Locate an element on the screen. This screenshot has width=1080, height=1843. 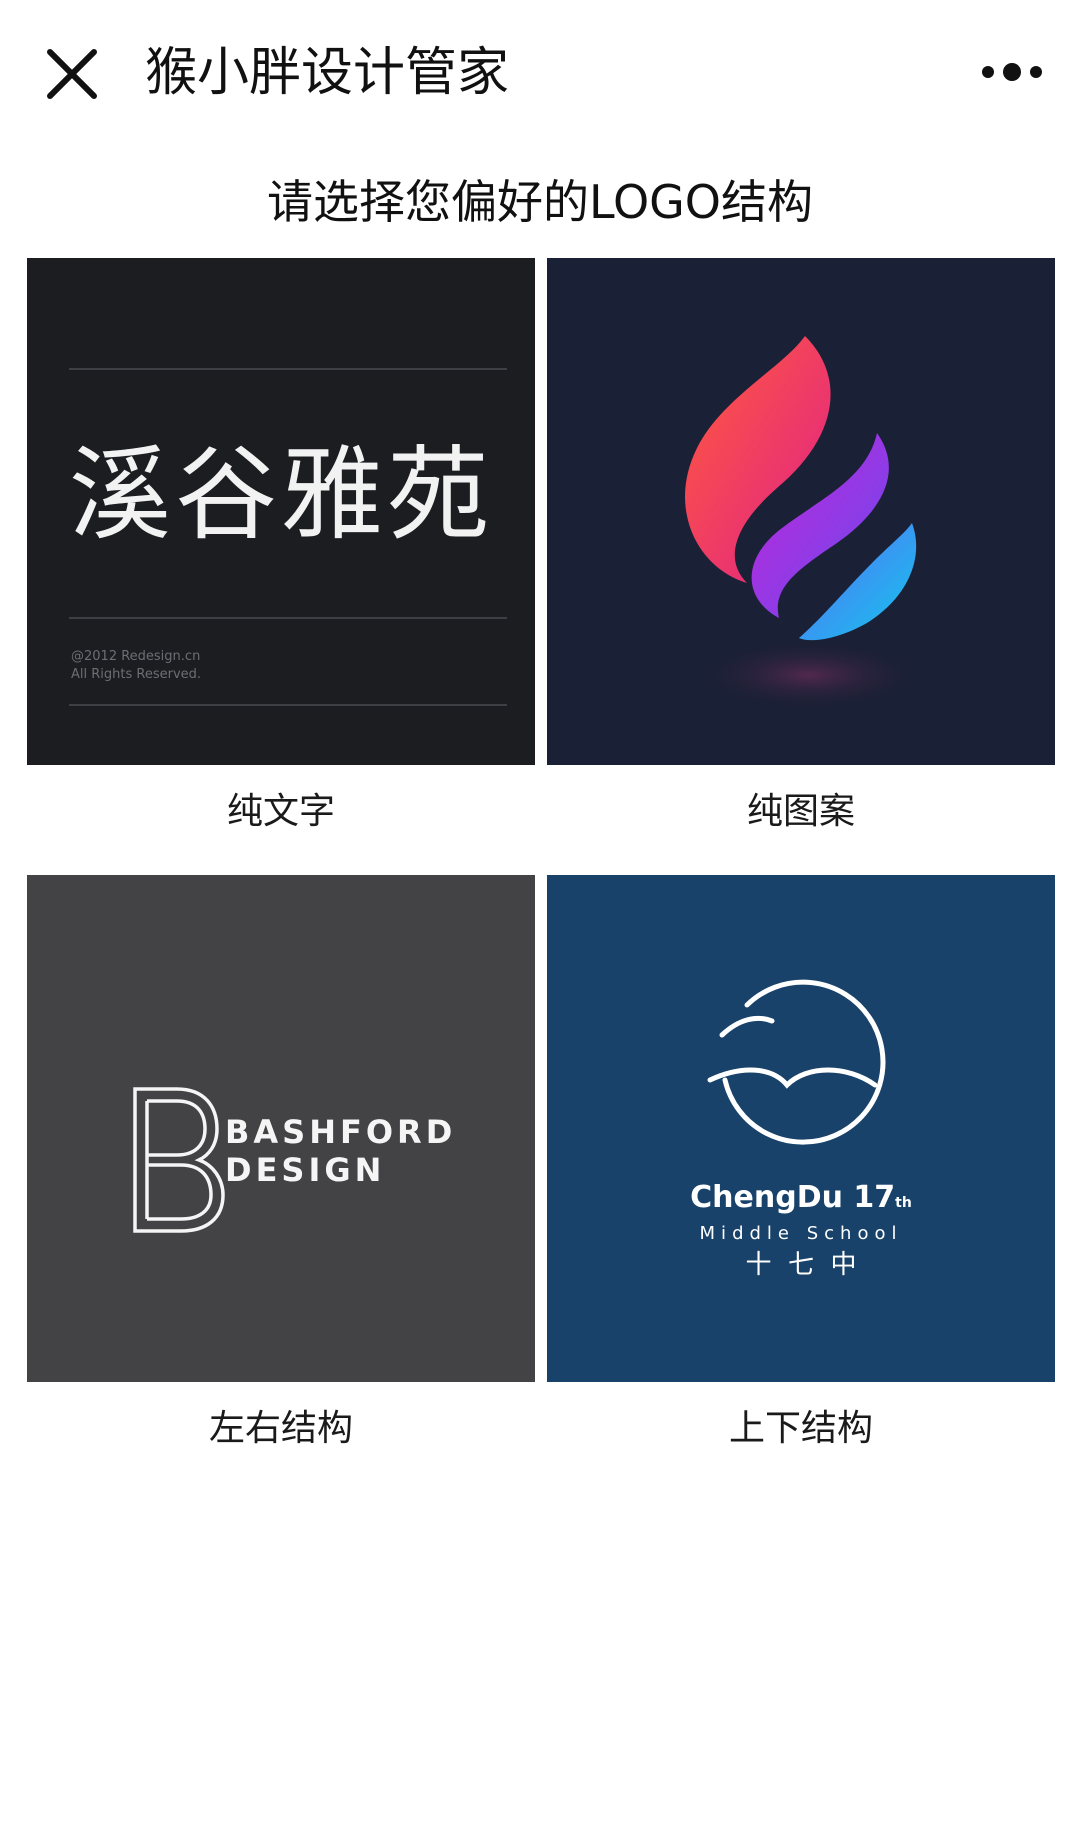
option-label: 左右结构 is located at coordinates (280, 1428).